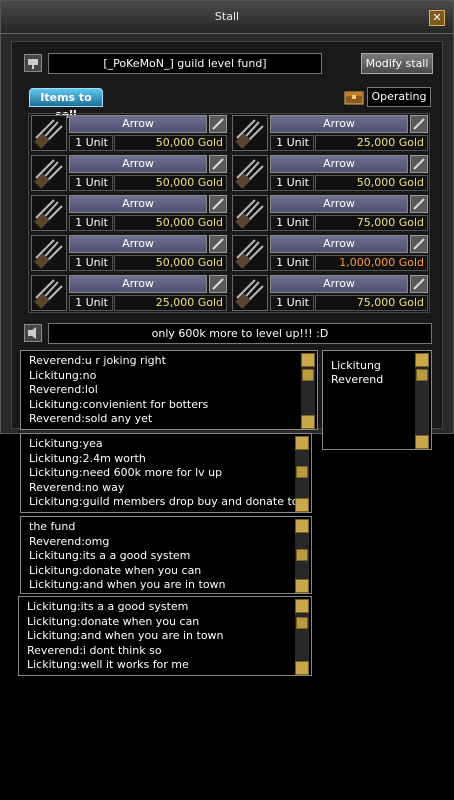 Image resolution: width=454 pixels, height=800 pixels. Describe the element at coordinates (397, 63) in the screenshot. I see `modify-stall-button: Modify stall` at that location.